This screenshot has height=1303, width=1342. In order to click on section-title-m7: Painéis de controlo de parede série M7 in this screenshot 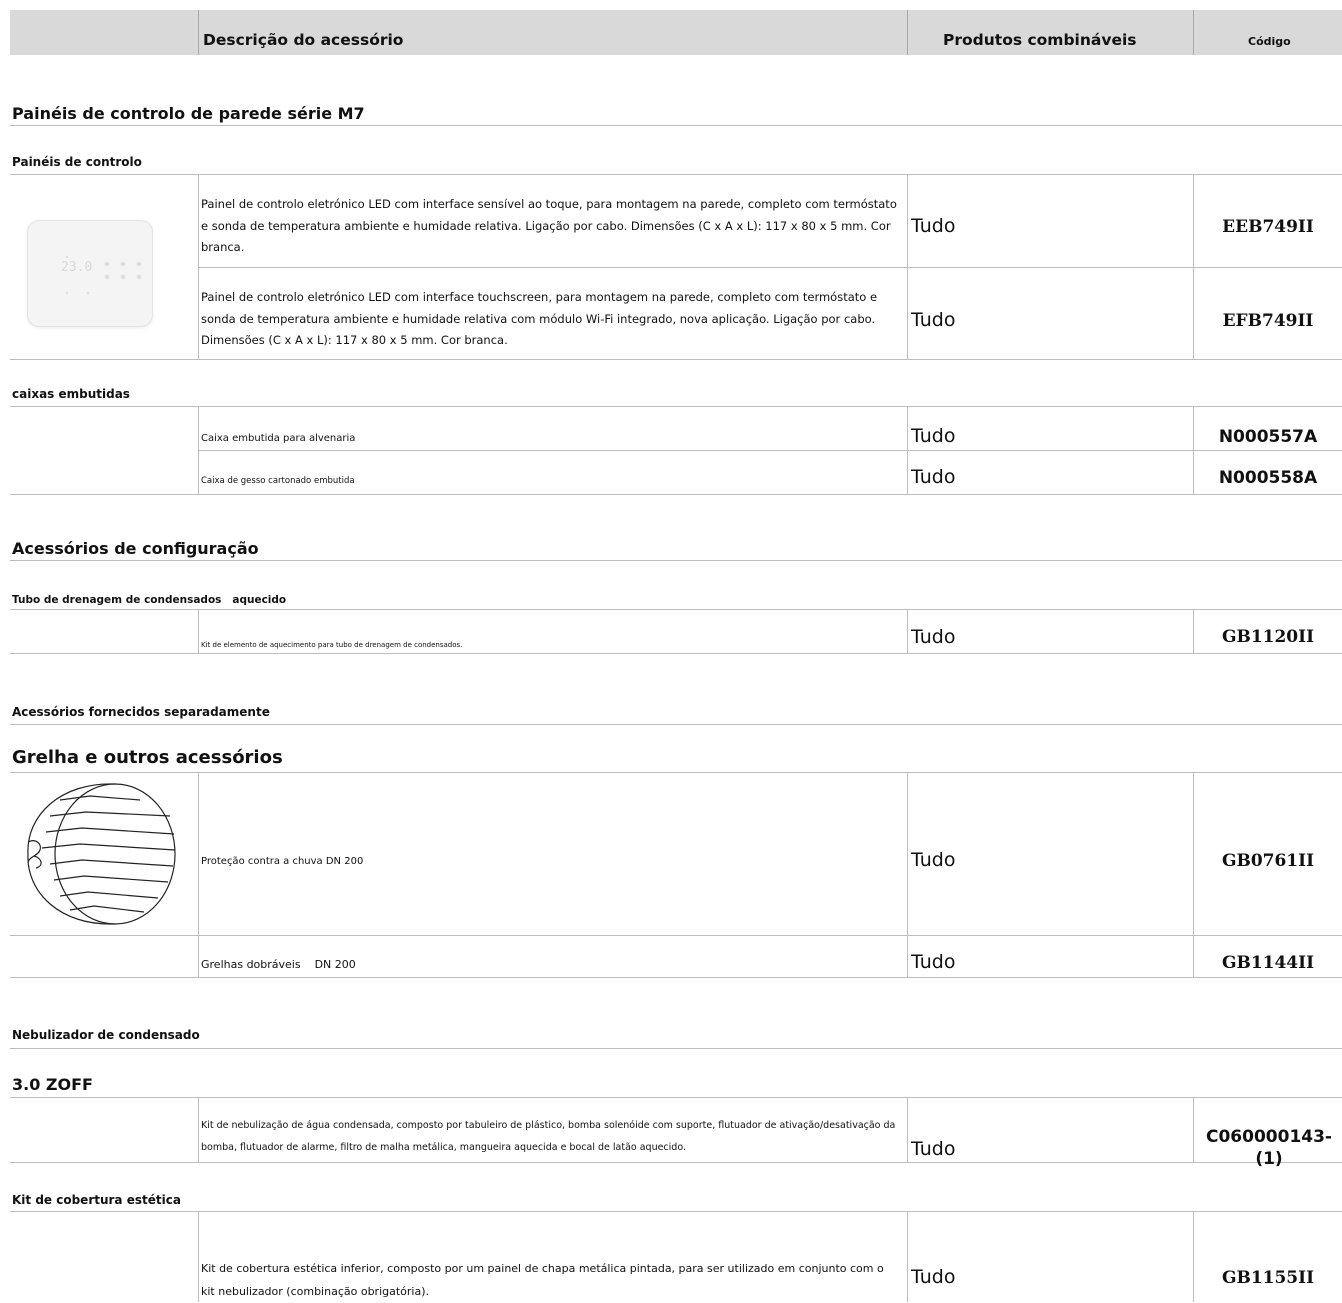, I will do `click(188, 113)`.